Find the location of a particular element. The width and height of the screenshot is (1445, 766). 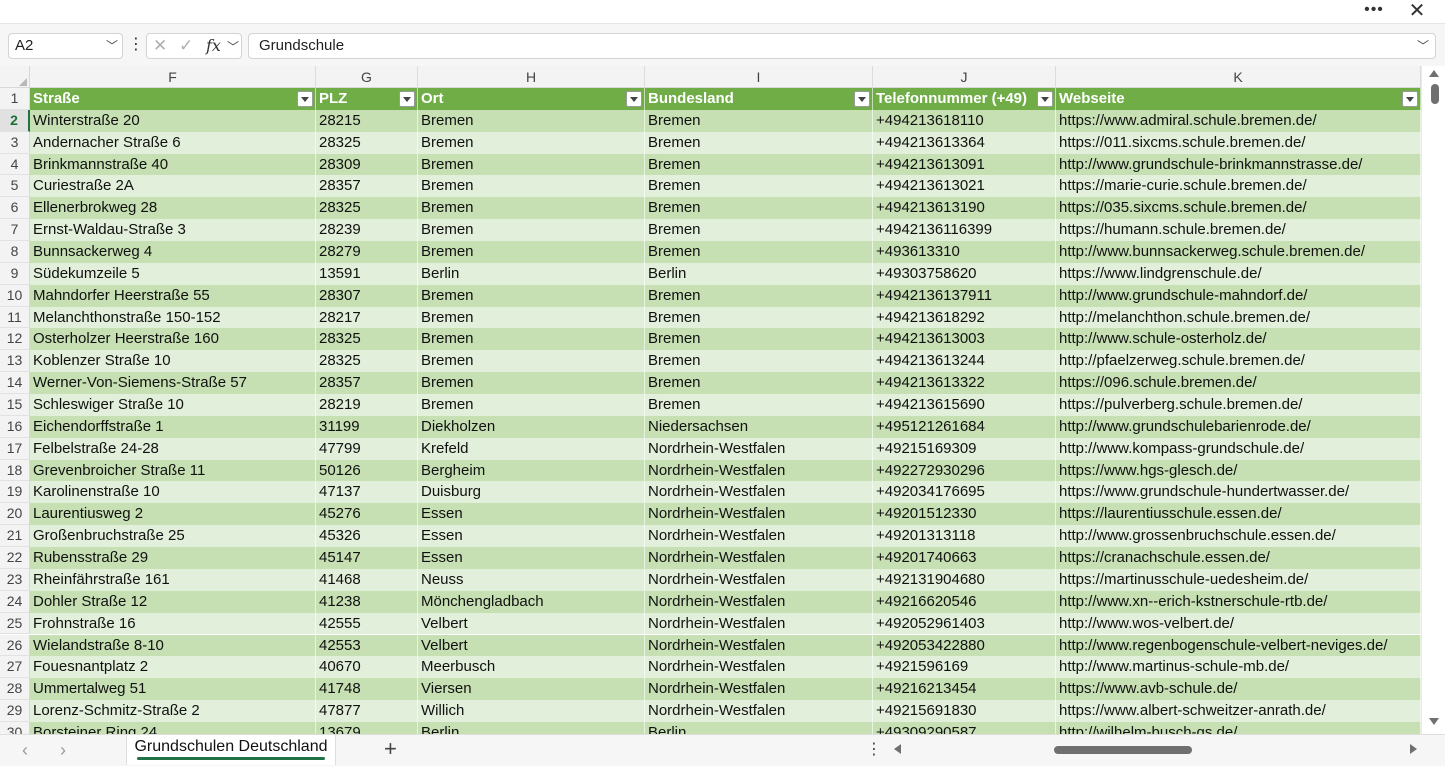

cell-webseite: https://cranachschule.essen.de/ is located at coordinates (1238, 558).